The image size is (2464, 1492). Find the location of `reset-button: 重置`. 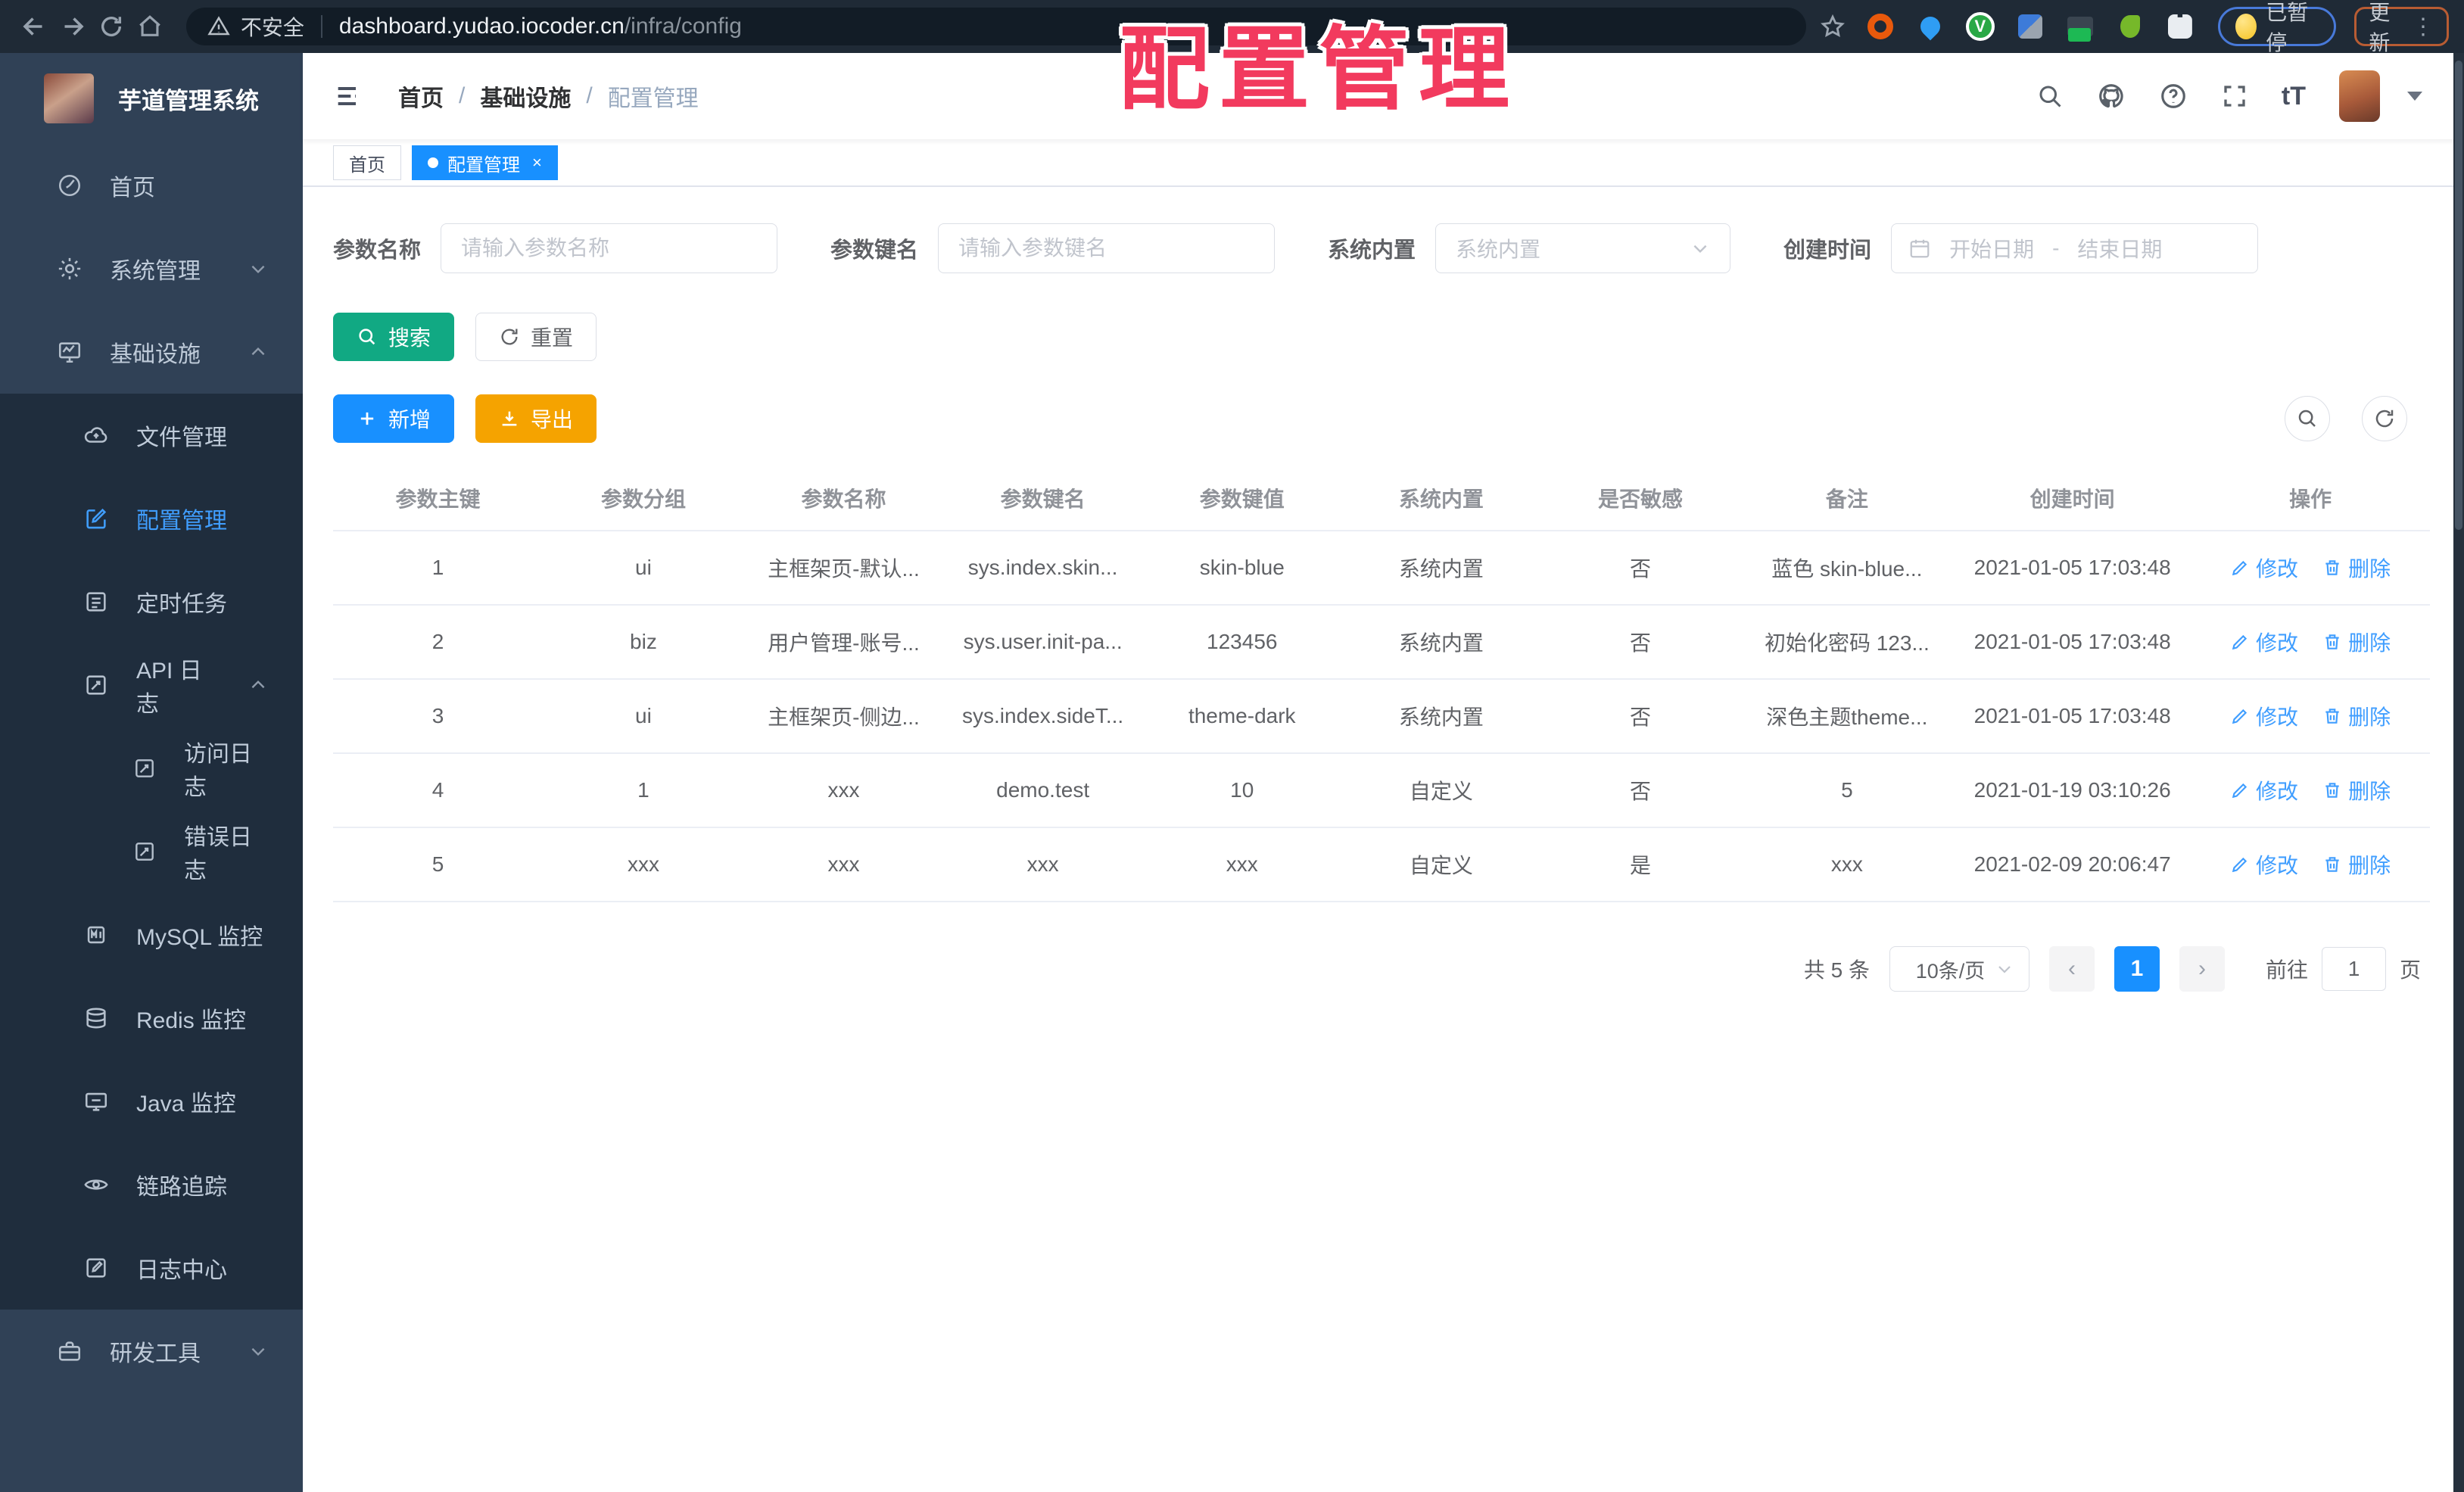

reset-button: 重置 is located at coordinates (536, 337).